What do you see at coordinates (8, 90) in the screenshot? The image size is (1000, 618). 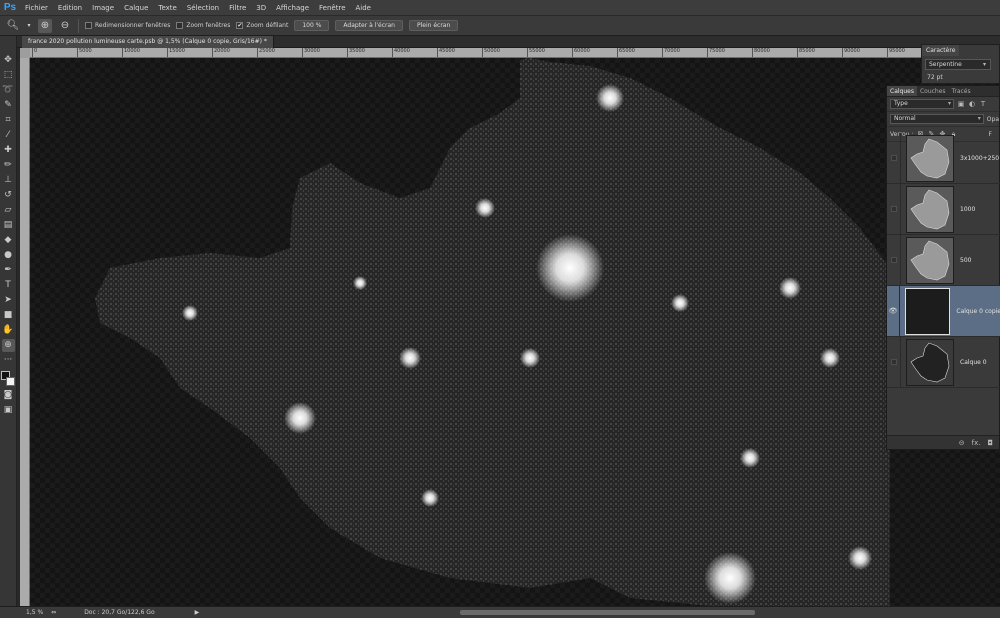 I see `lasso-tool-icon: ➰` at bounding box center [8, 90].